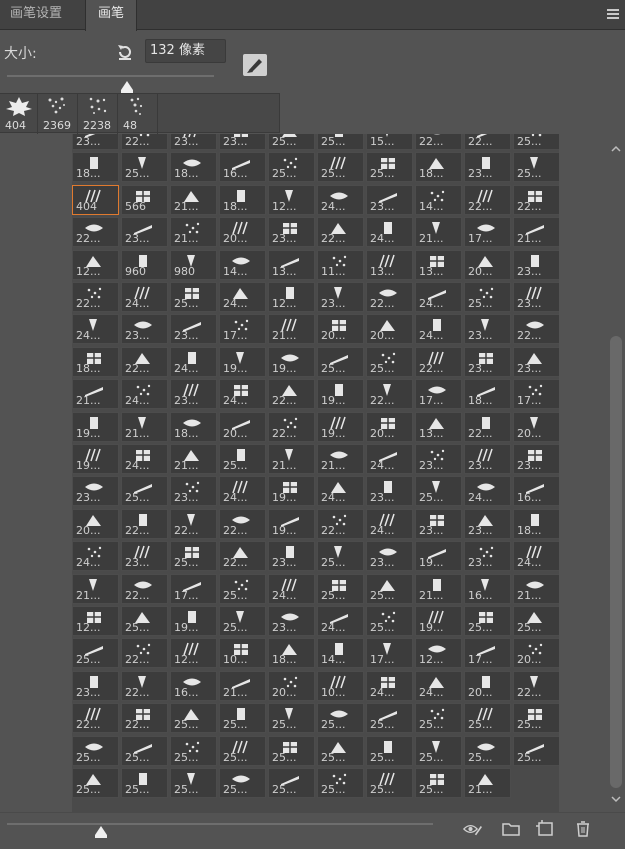 The width and height of the screenshot is (625, 849). Describe the element at coordinates (546, 829) in the screenshot. I see `new-brush-icon` at that location.